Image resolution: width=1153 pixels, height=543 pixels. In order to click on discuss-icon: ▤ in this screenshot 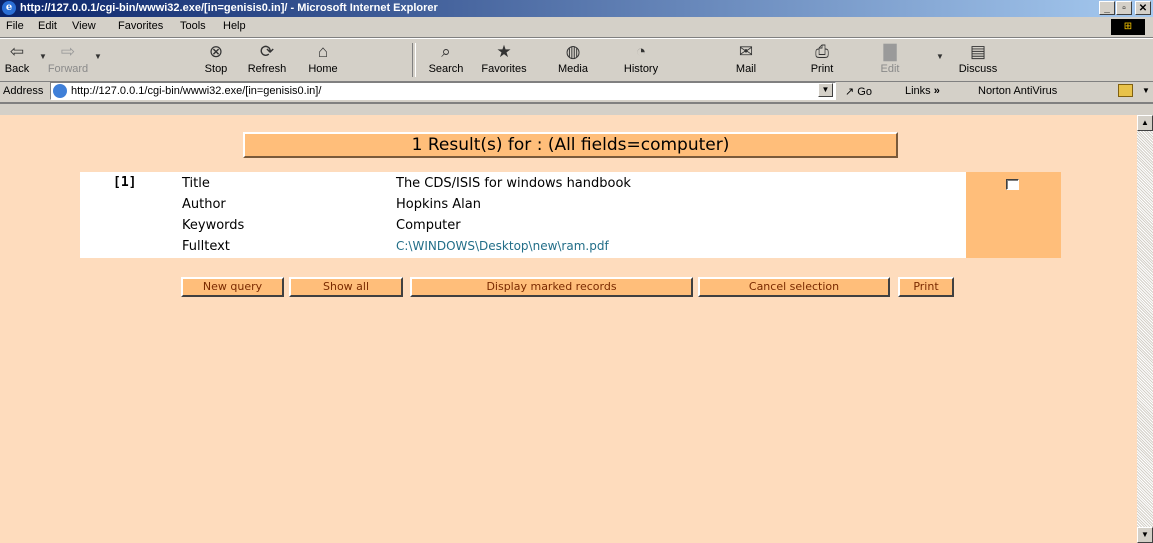, I will do `click(978, 51)`.